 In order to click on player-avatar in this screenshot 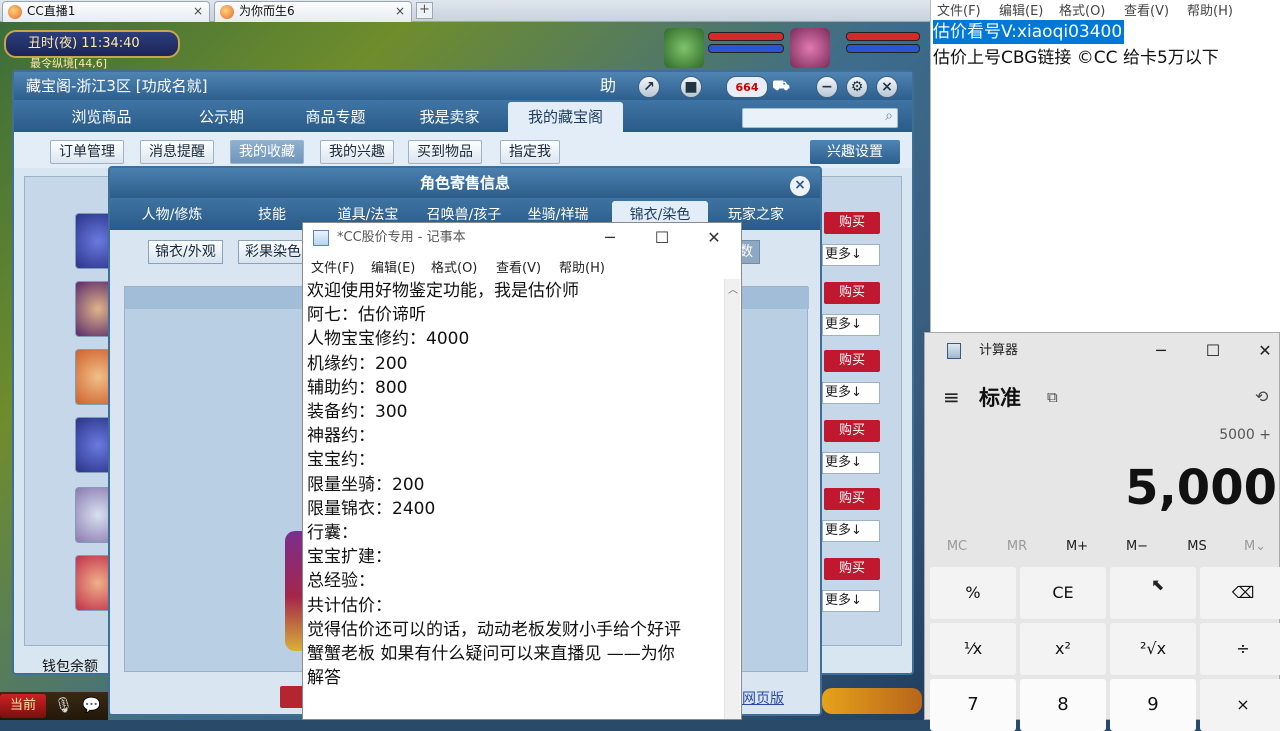, I will do `click(810, 48)`.